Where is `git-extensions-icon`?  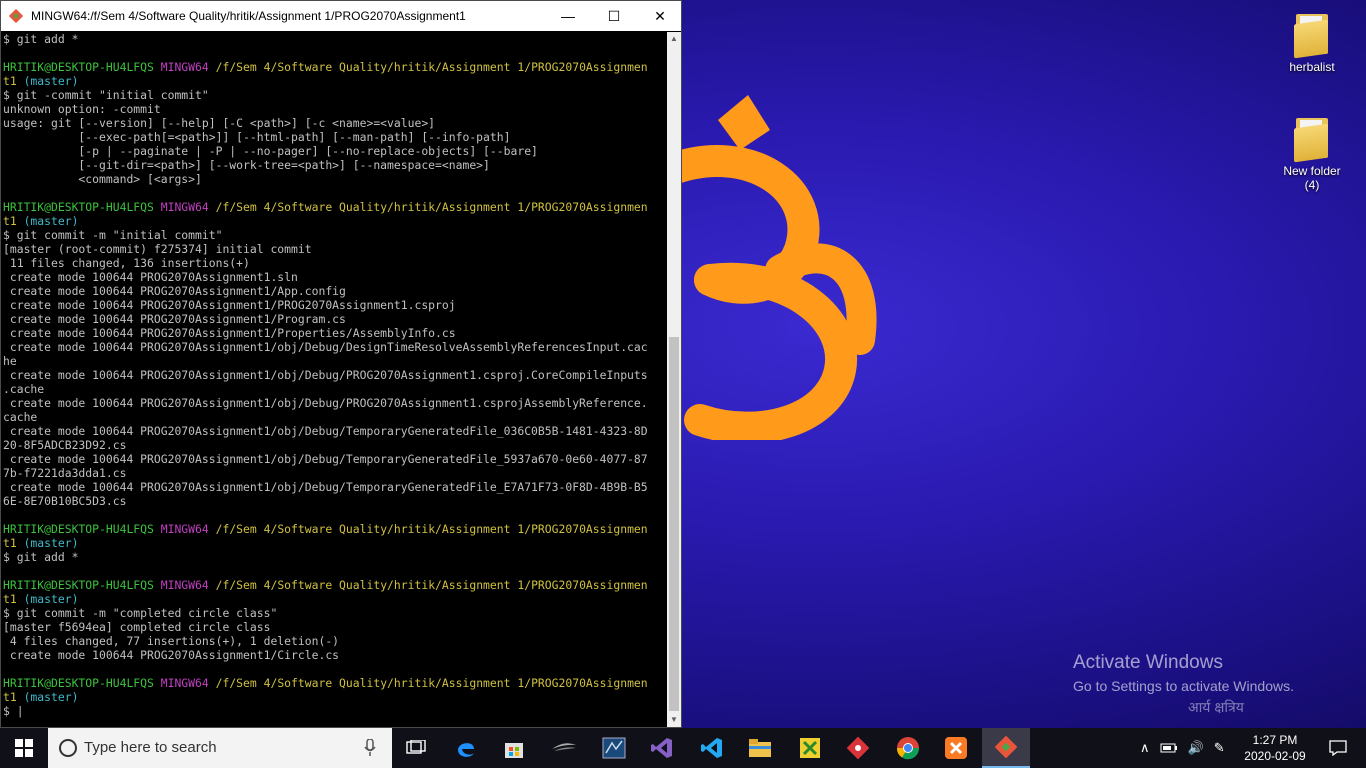 git-extensions-icon is located at coordinates (858, 748).